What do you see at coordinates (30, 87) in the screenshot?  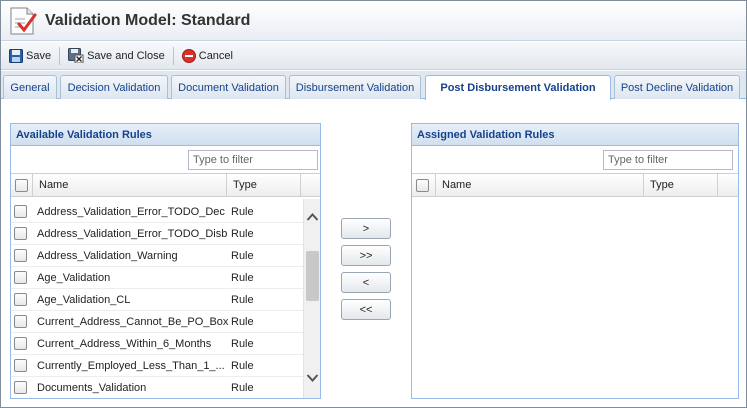 I see `tab-general: General` at bounding box center [30, 87].